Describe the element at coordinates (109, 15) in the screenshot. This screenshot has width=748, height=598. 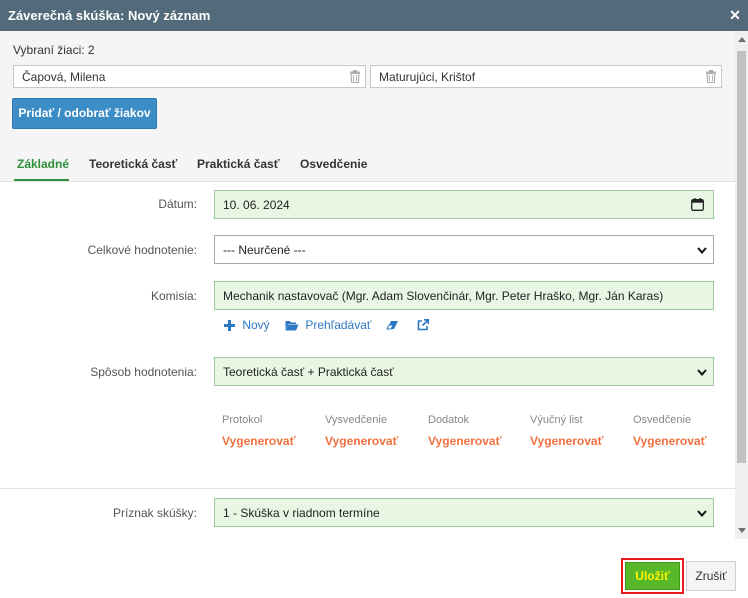
I see `dialog-title: Záverečná skúška: Nový záznam` at that location.